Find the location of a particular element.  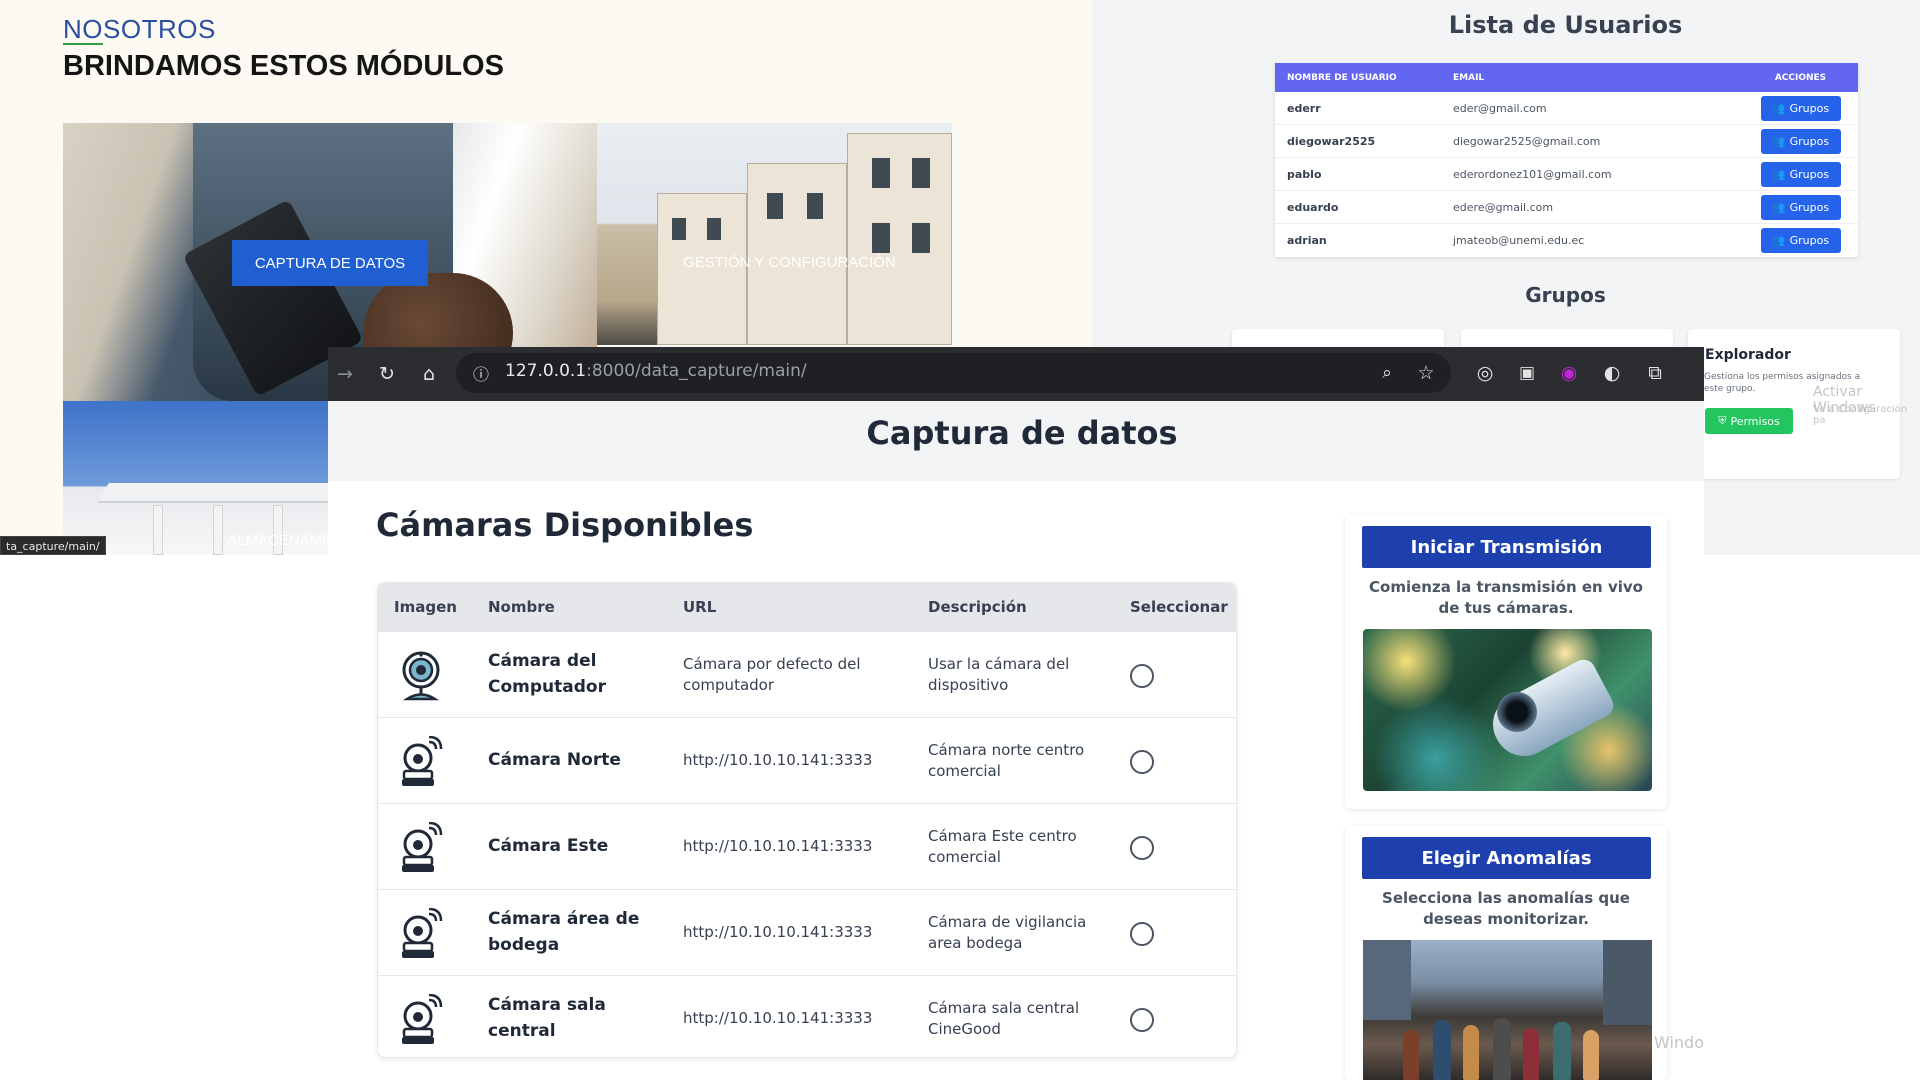

col-header-seleccionar: Seleccionar is located at coordinates (1179, 607).